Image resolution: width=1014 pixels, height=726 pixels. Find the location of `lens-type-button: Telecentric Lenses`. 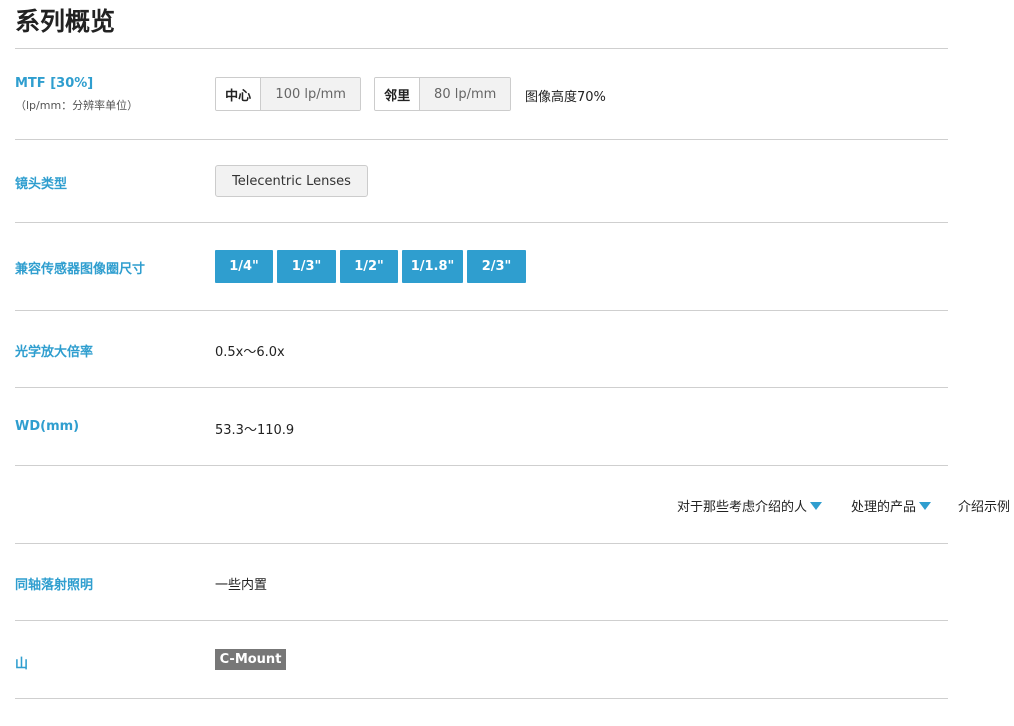

lens-type-button: Telecentric Lenses is located at coordinates (291, 181).